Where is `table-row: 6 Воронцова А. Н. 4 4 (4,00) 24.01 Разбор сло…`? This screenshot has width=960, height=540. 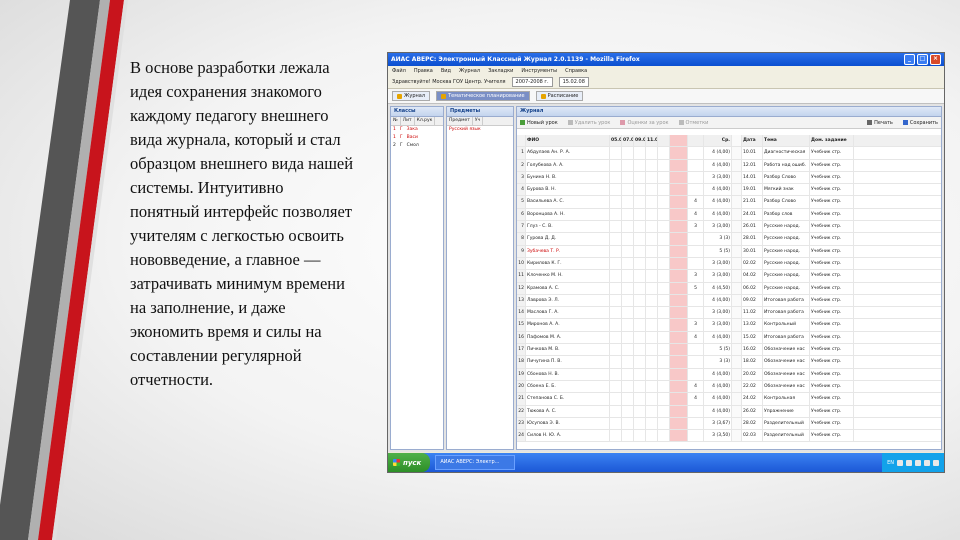
table-row: 6 Воронцова А. Н. 4 4 (4,00) 24.01 Разбор сло… is located at coordinates (729, 215).